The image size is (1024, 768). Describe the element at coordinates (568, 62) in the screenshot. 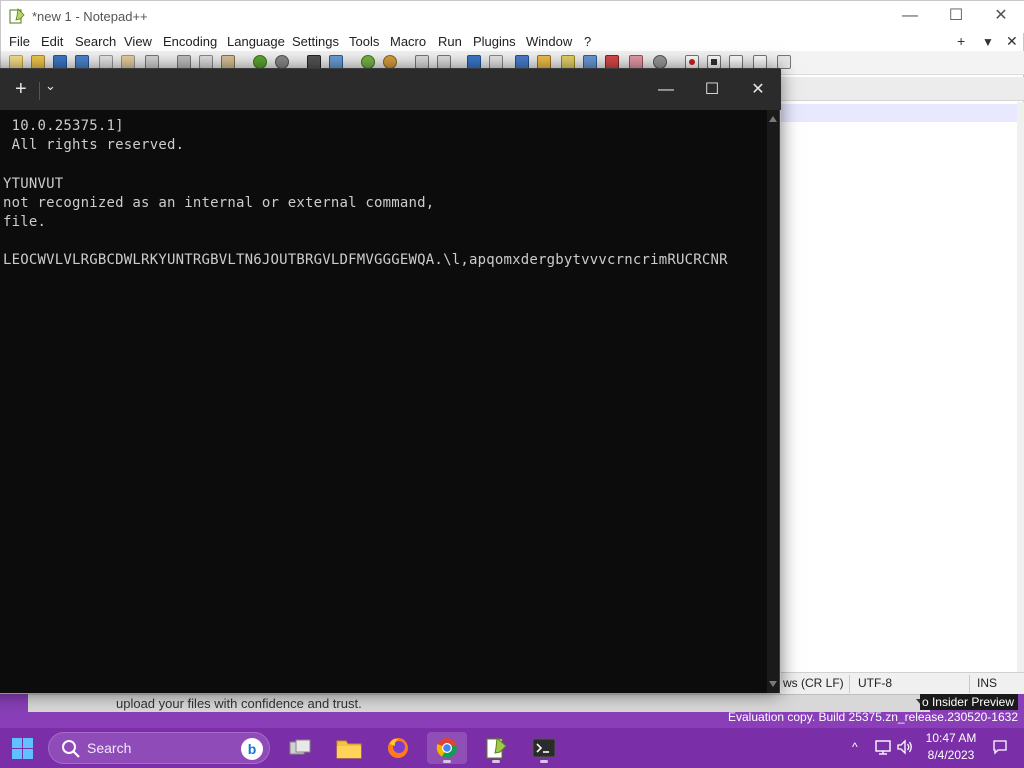

I see `doc-map-icon` at that location.